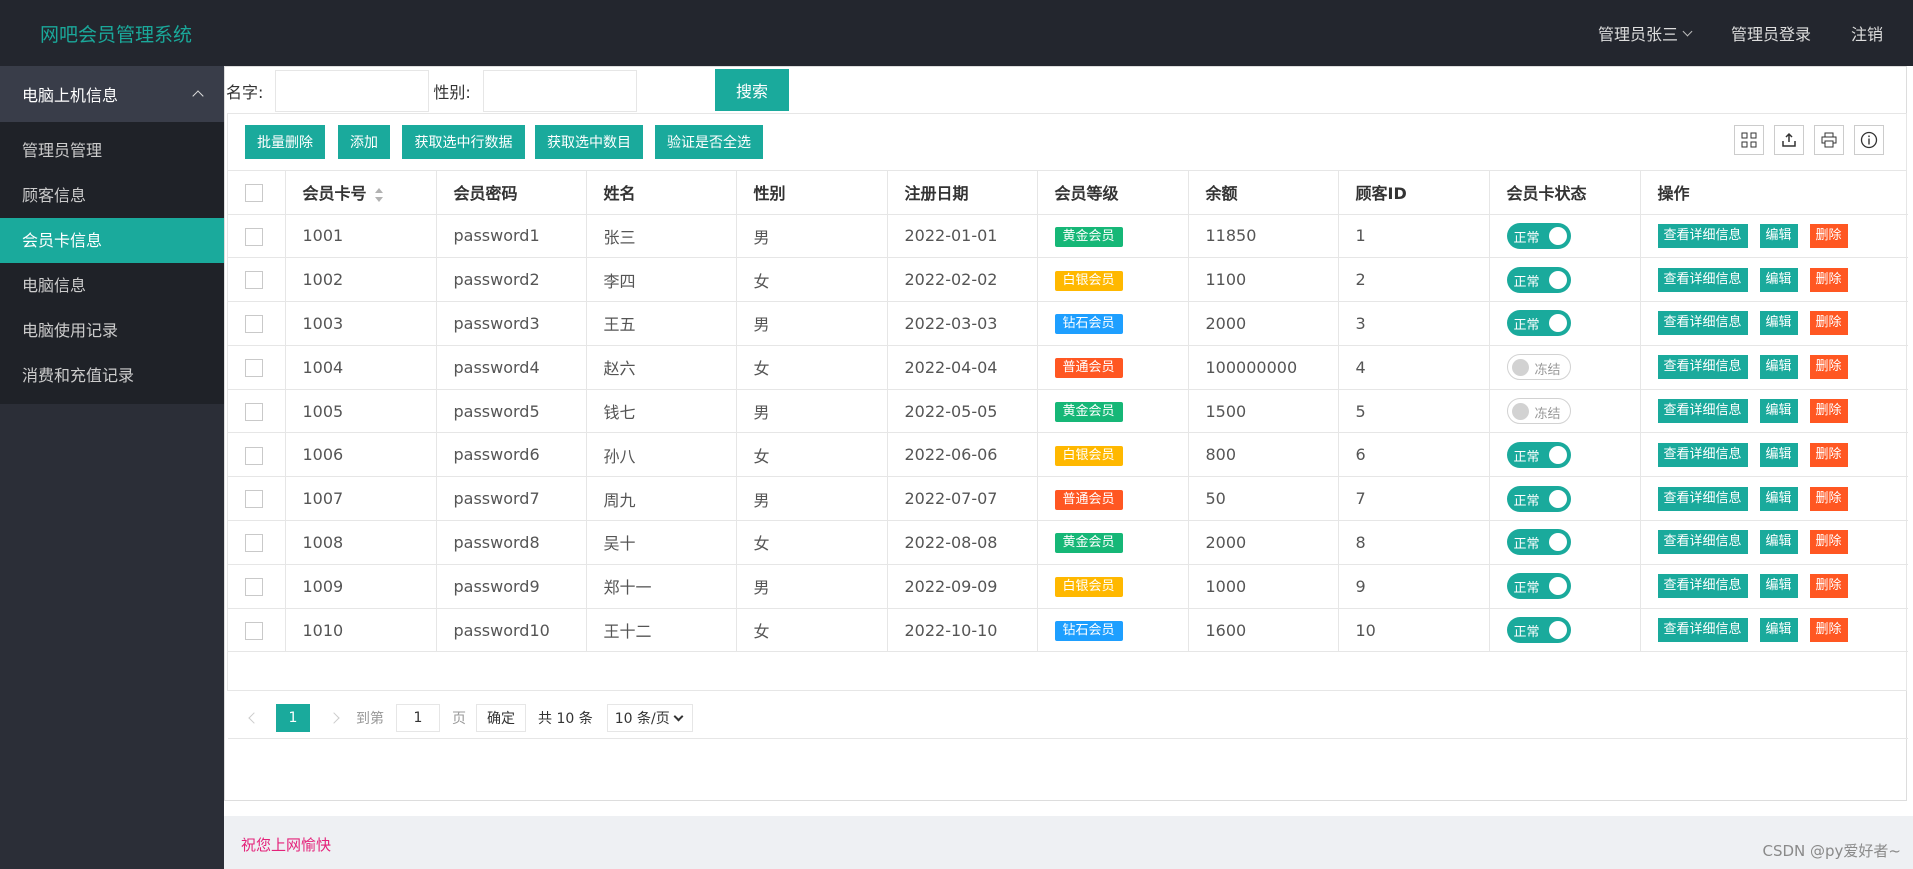 The width and height of the screenshot is (1913, 869). I want to click on logout-link: 注销, so click(1872, 33).